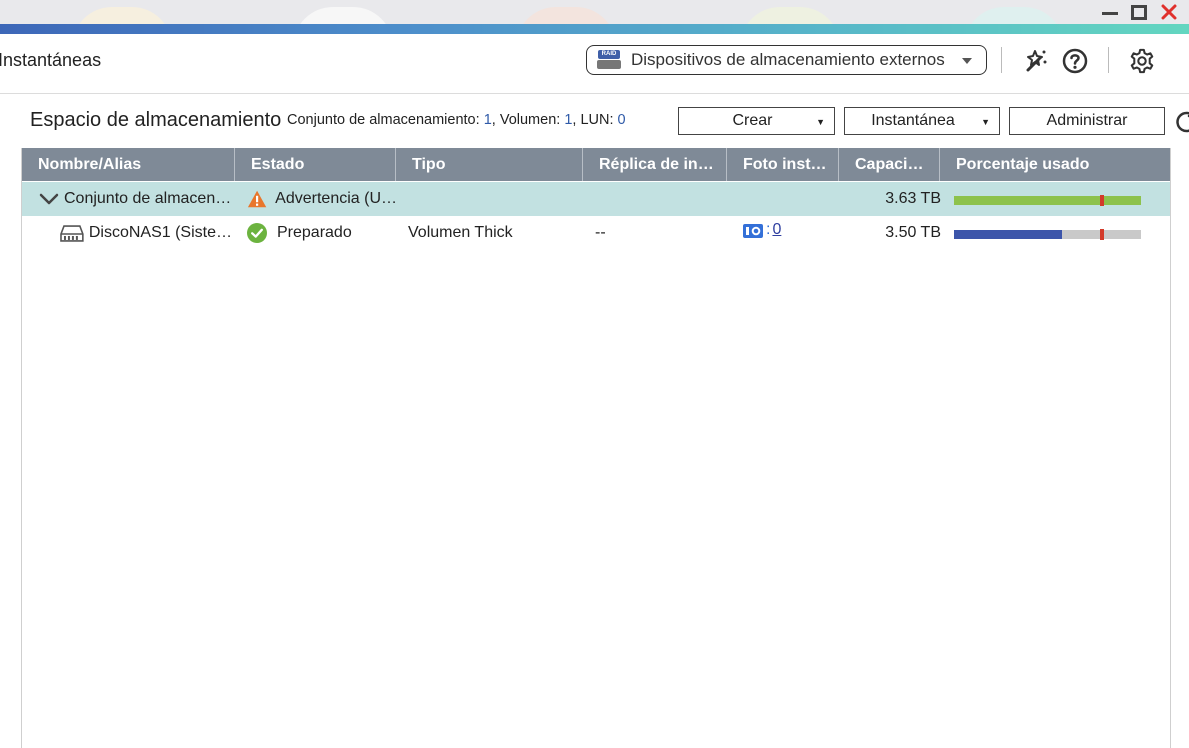 The width and height of the screenshot is (1189, 748). Describe the element at coordinates (922, 121) in the screenshot. I see `snapshot-button: Instantánea ▼` at that location.